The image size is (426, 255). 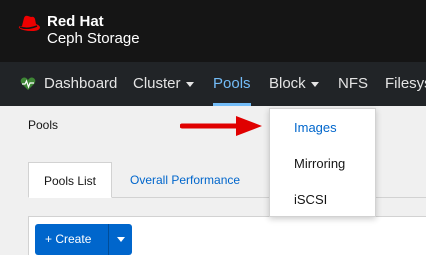 What do you see at coordinates (185, 180) in the screenshot?
I see `tab-overall-performance: Overall Performance` at bounding box center [185, 180].